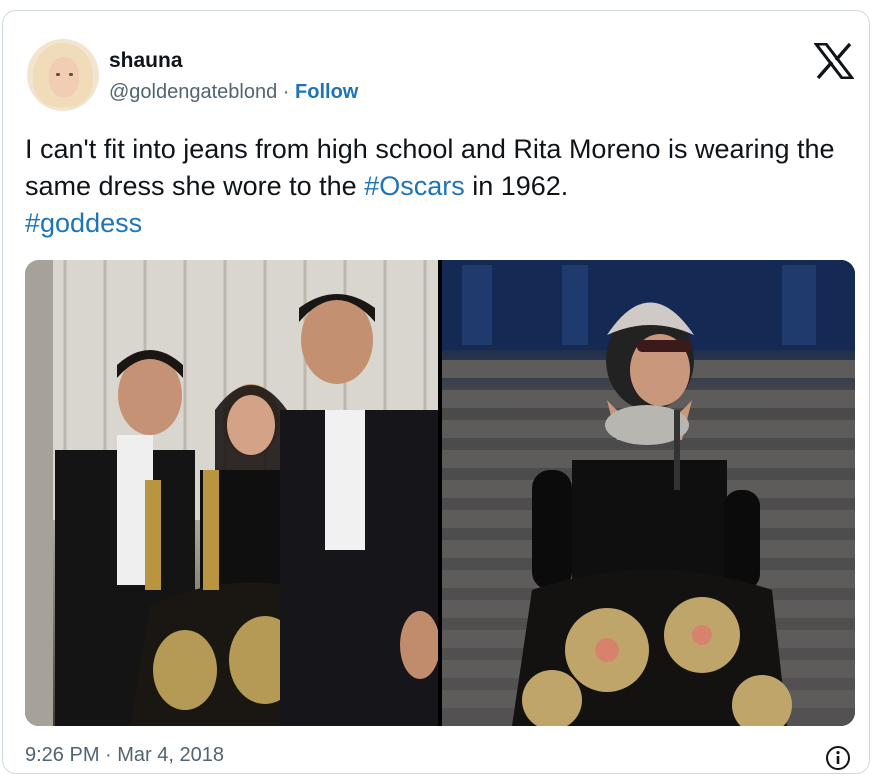  What do you see at coordinates (414, 186) in the screenshot?
I see `hashtag-oscars: #Oscars` at bounding box center [414, 186].